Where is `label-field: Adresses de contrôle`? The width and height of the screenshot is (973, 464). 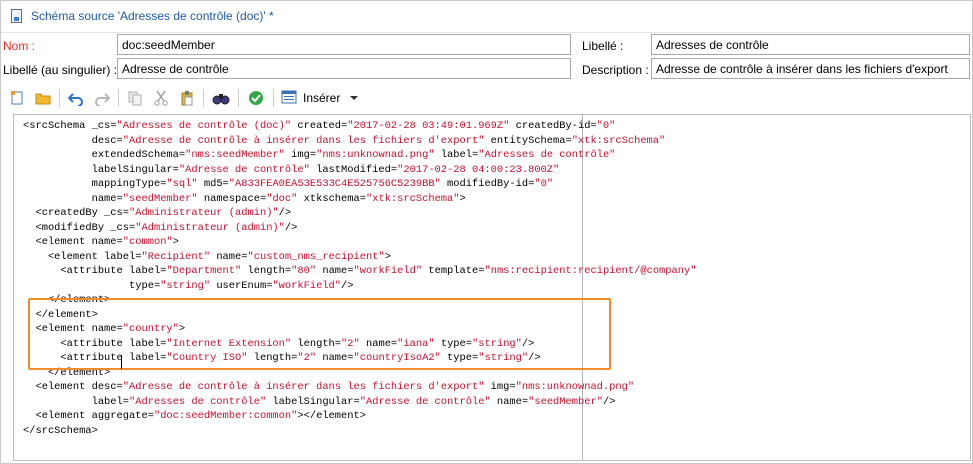
label-field: Adresses de contrôle is located at coordinates (810, 44).